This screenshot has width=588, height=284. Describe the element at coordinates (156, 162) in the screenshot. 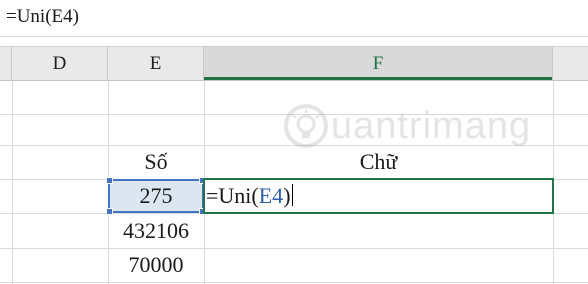

I see `cell-e3: Số` at that location.